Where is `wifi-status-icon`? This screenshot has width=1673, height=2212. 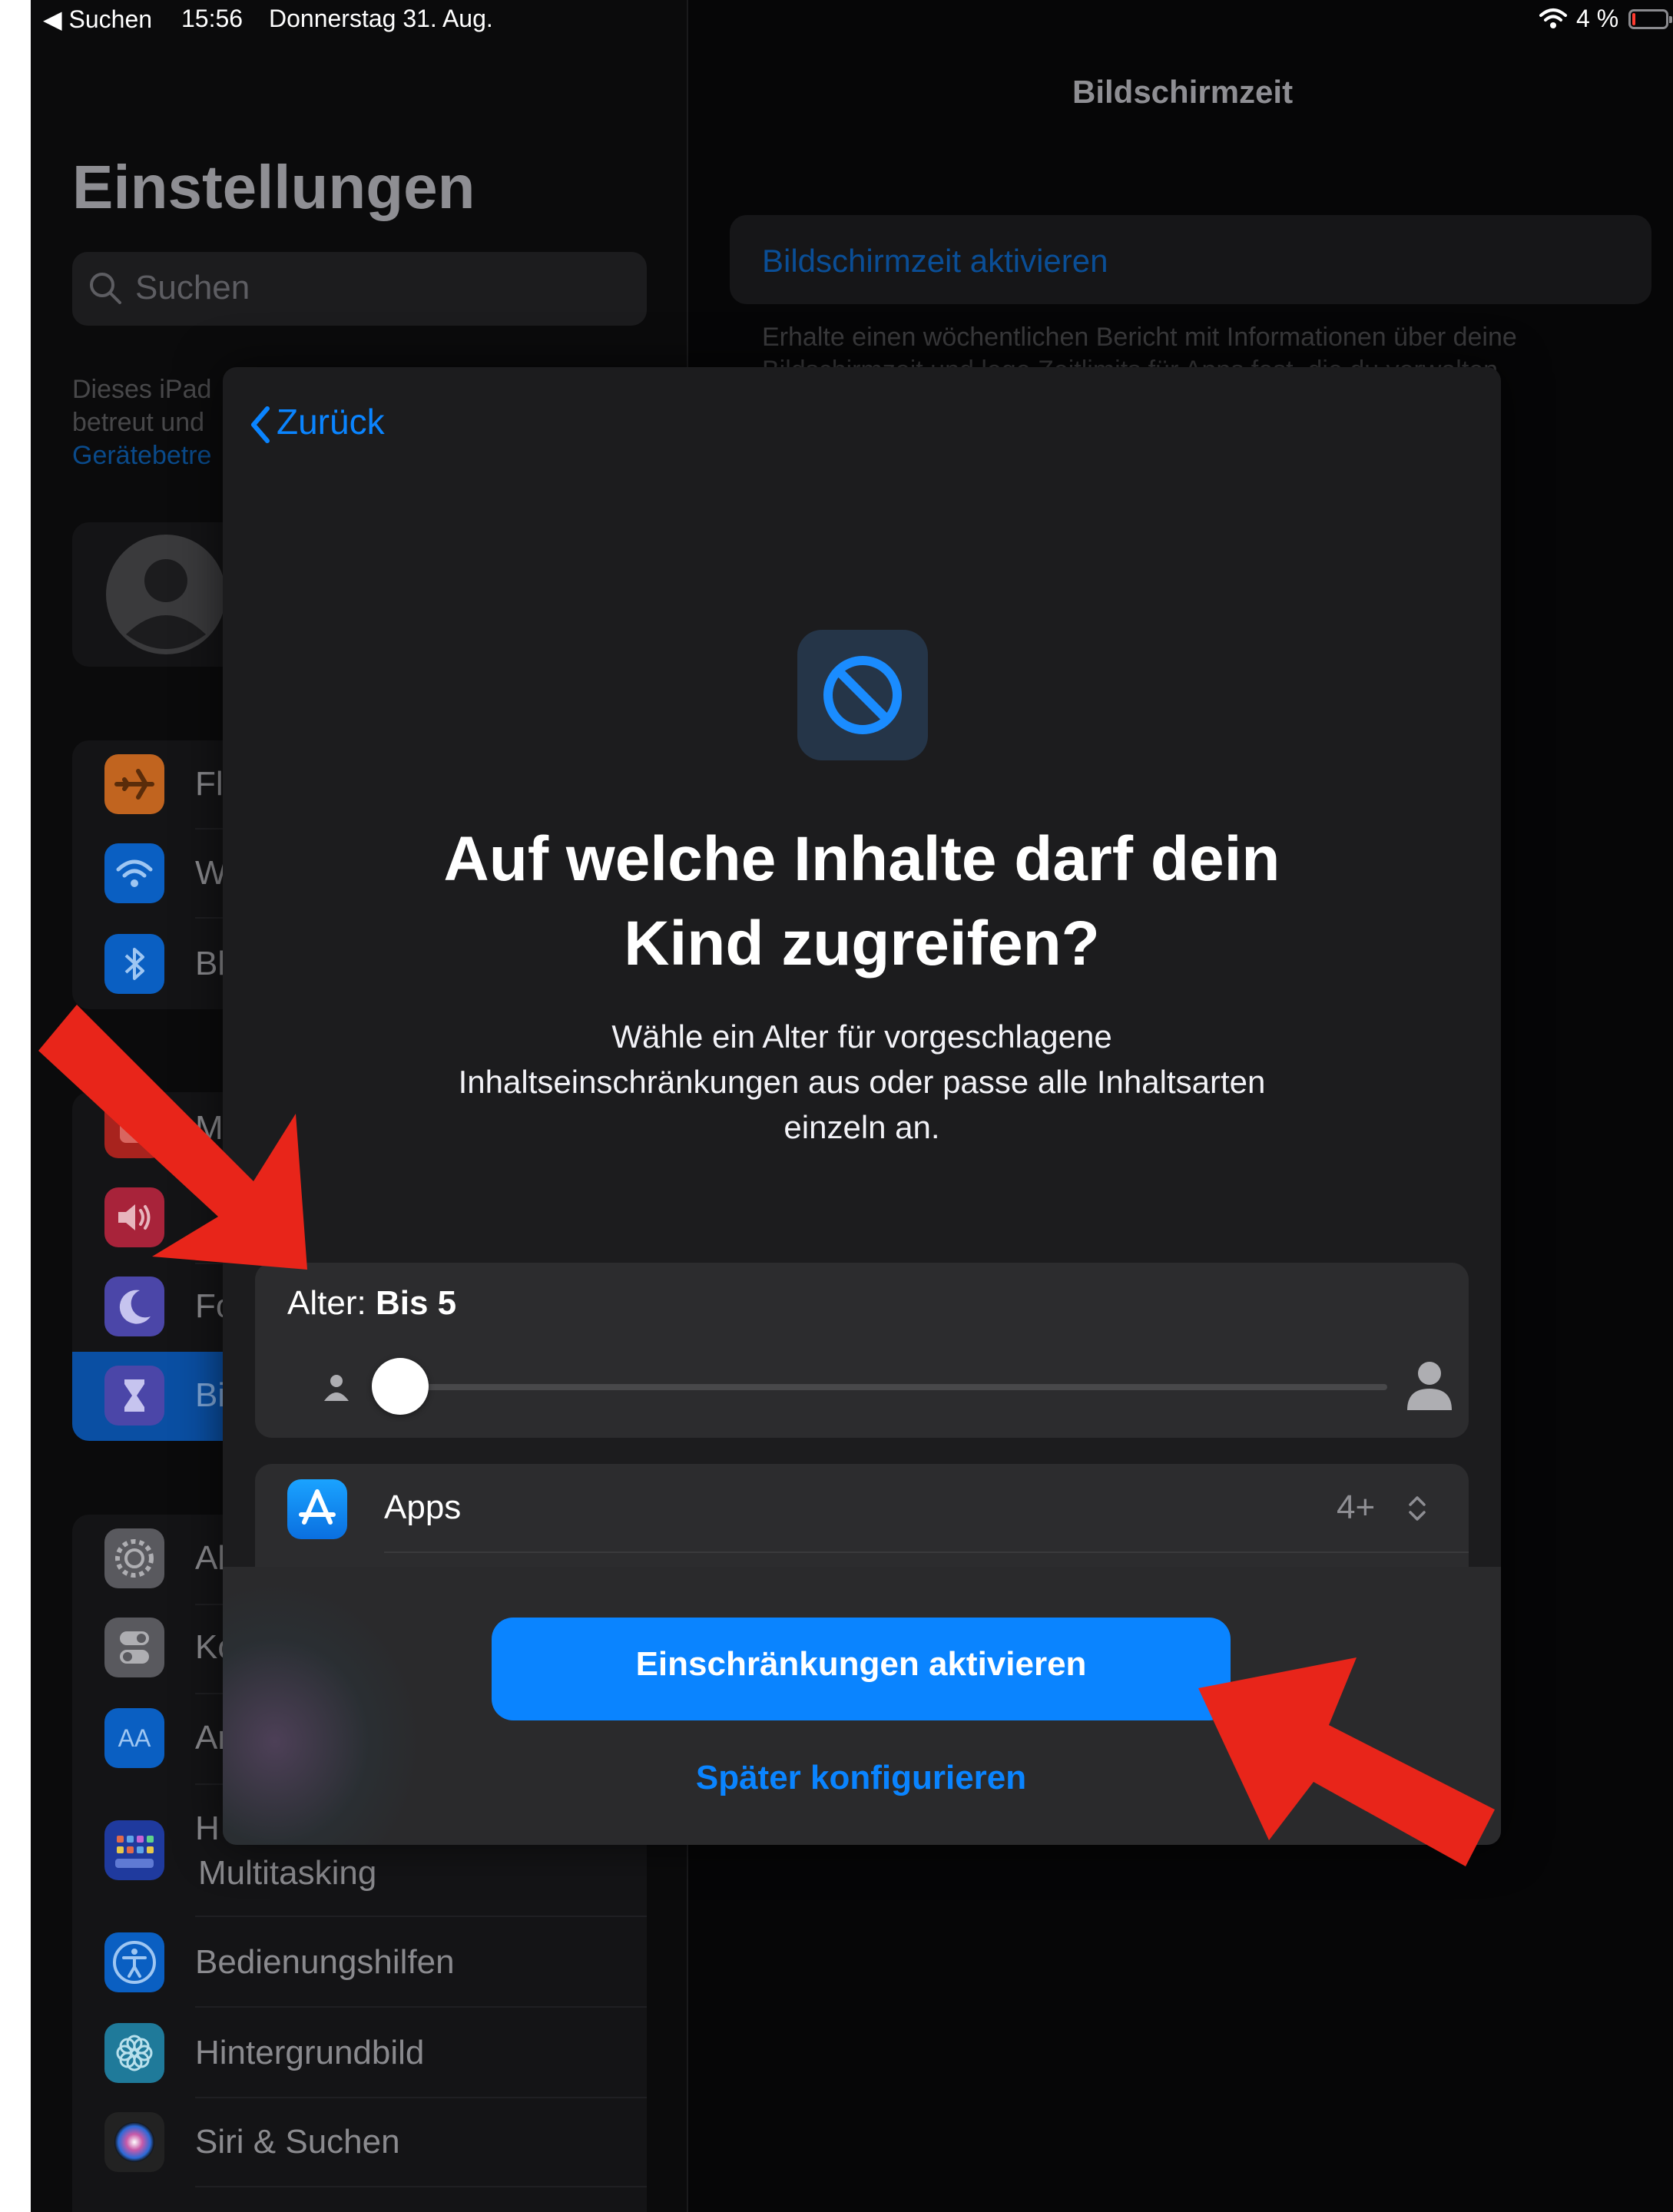
wifi-status-icon is located at coordinates (1553, 19).